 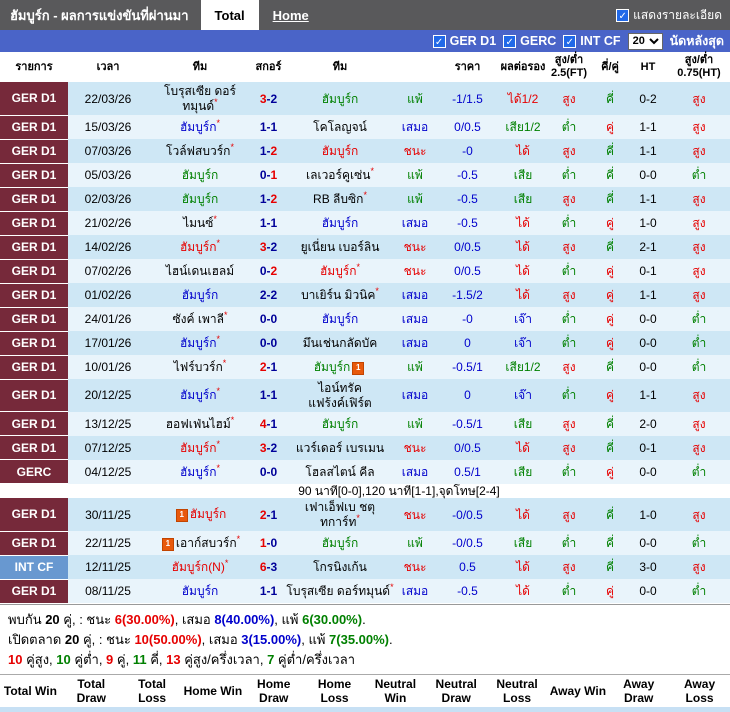 What do you see at coordinates (108, 319) in the screenshot?
I see `match-date: 24/01/26` at bounding box center [108, 319].